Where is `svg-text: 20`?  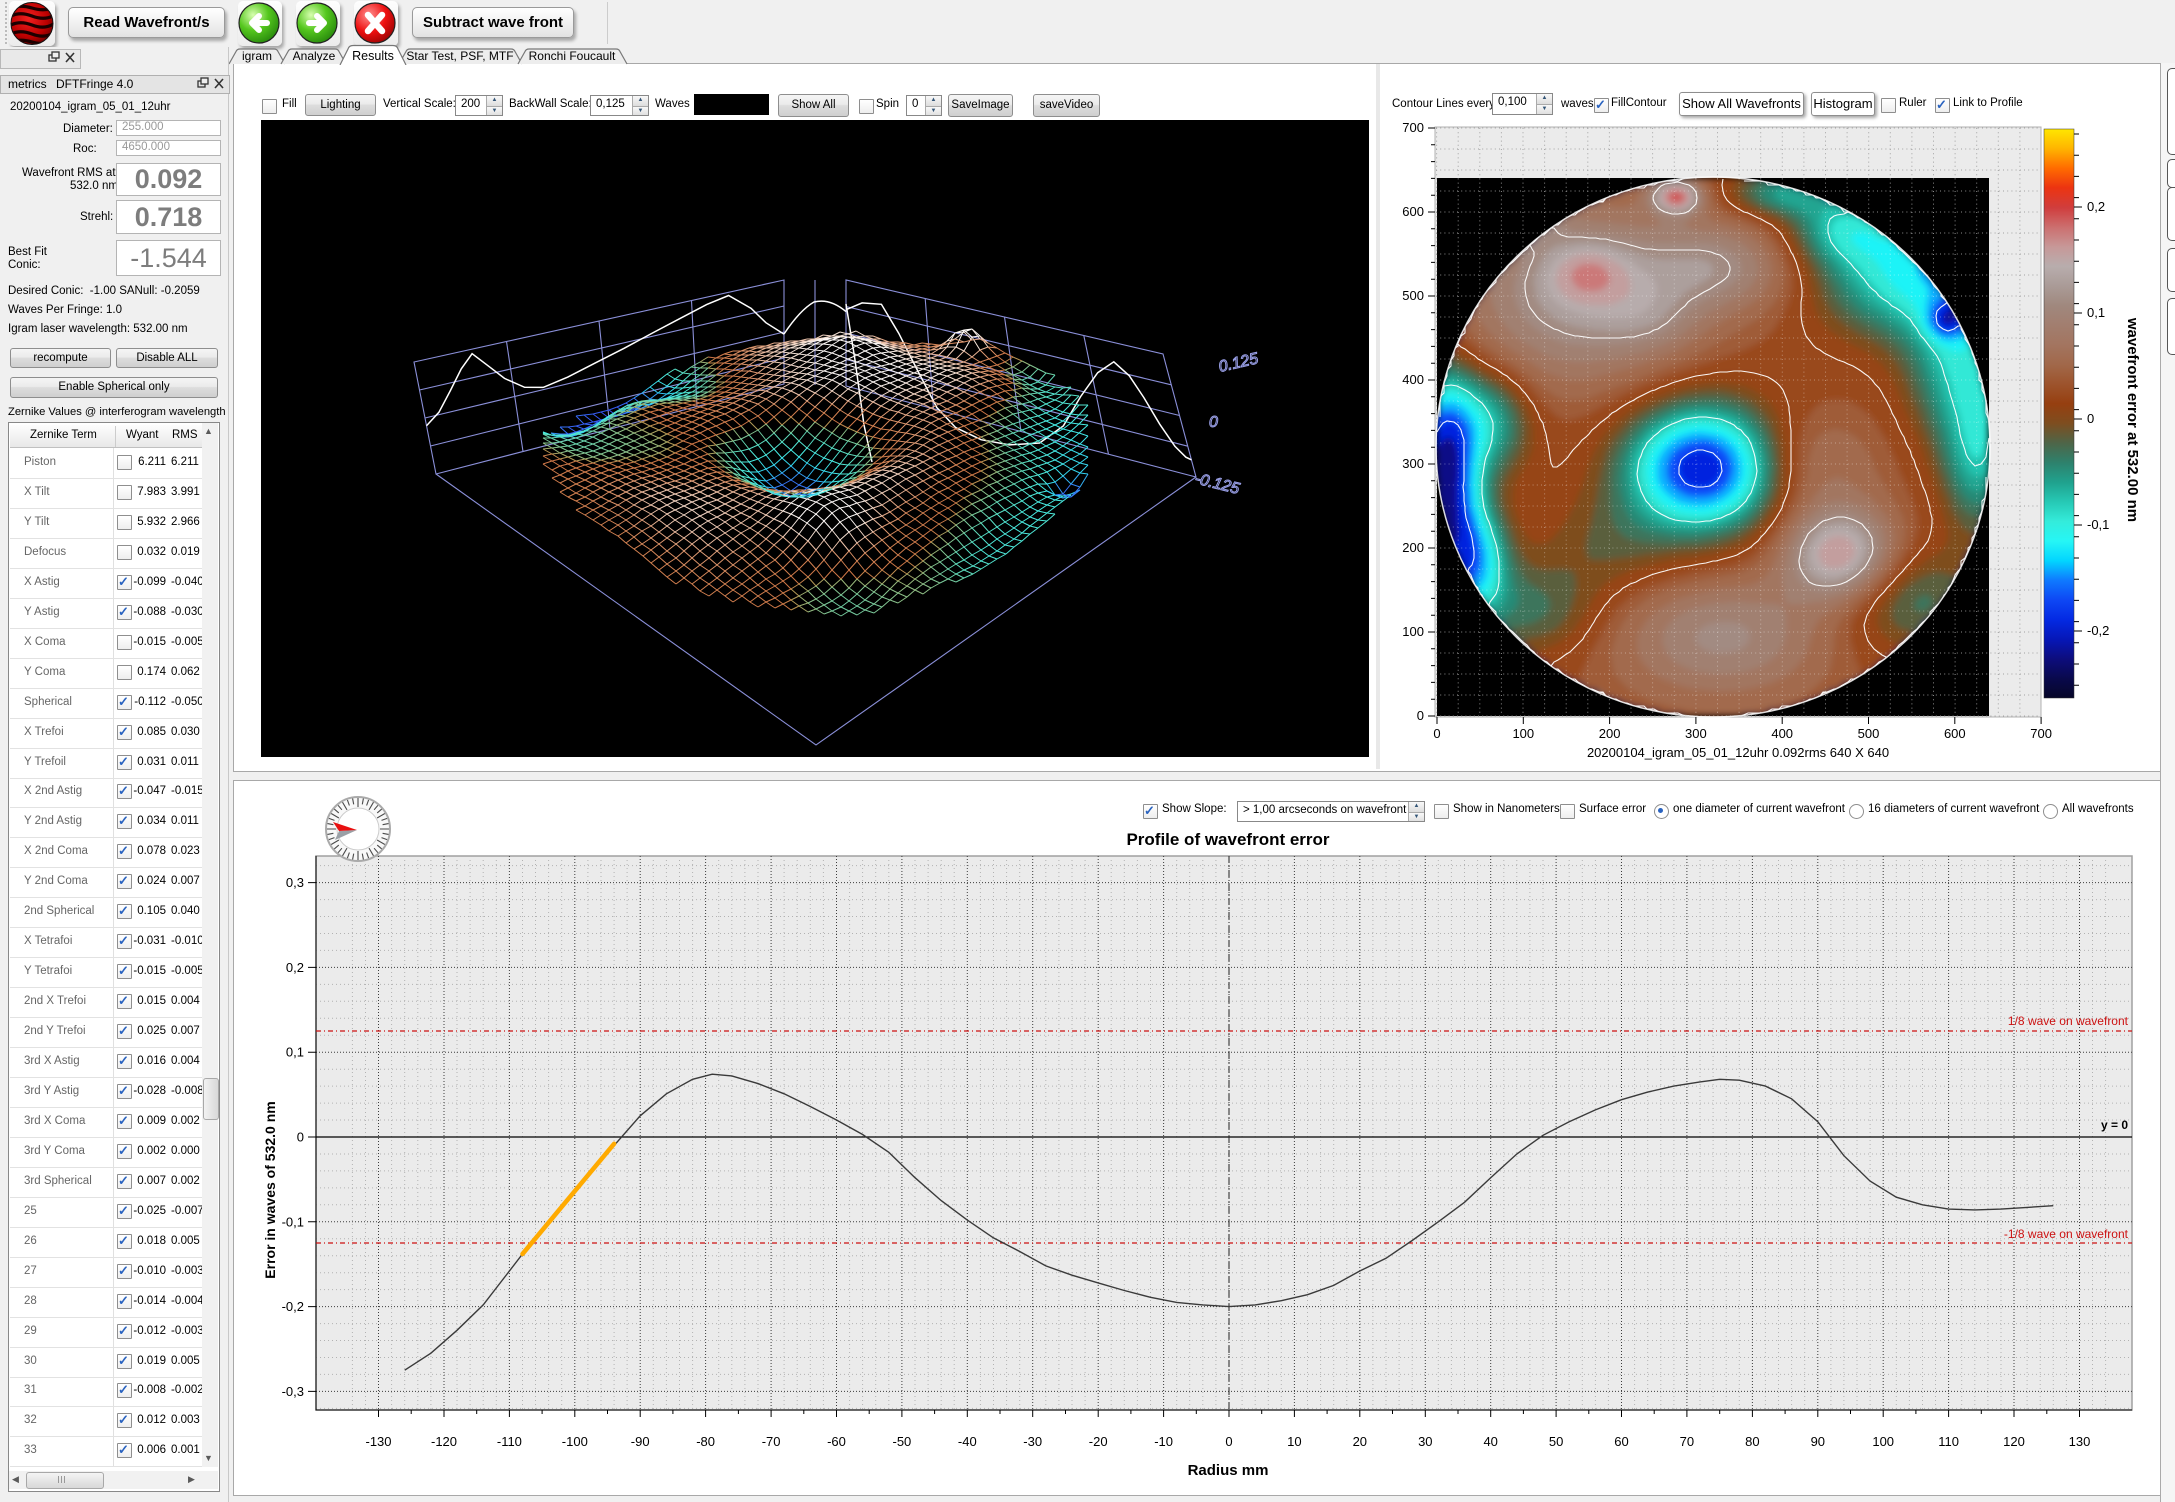
svg-text: 20 is located at coordinates (1360, 1441).